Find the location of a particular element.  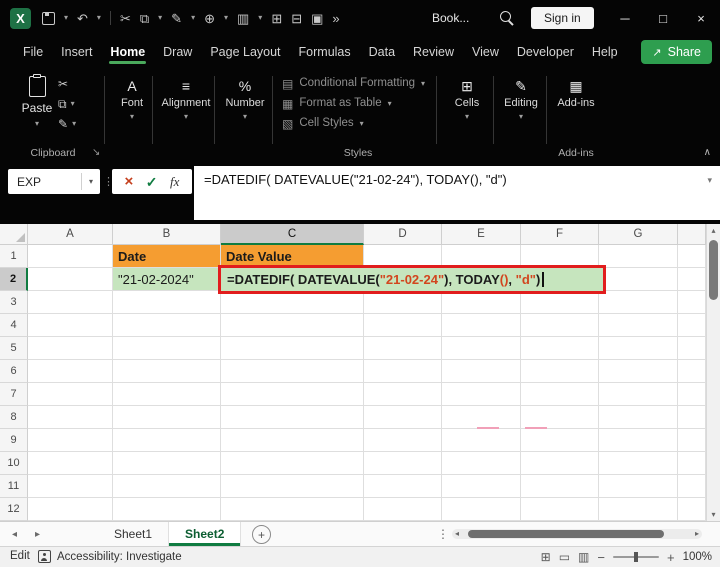

sheet-nav-right-icon: ▸ is located at coordinates (37, 534).